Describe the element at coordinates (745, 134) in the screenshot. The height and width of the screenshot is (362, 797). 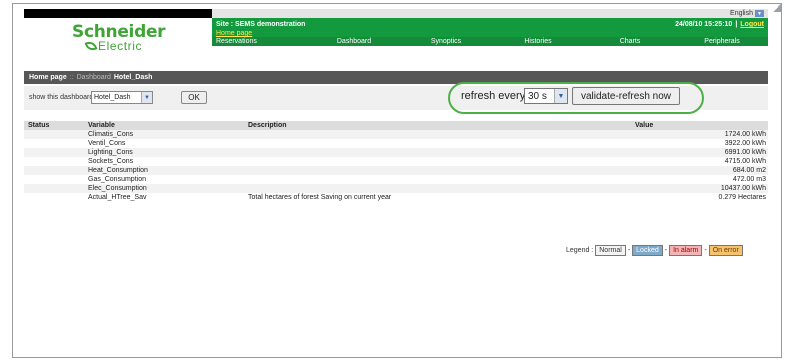
I see `cell-value: 1724.00 kWh` at that location.